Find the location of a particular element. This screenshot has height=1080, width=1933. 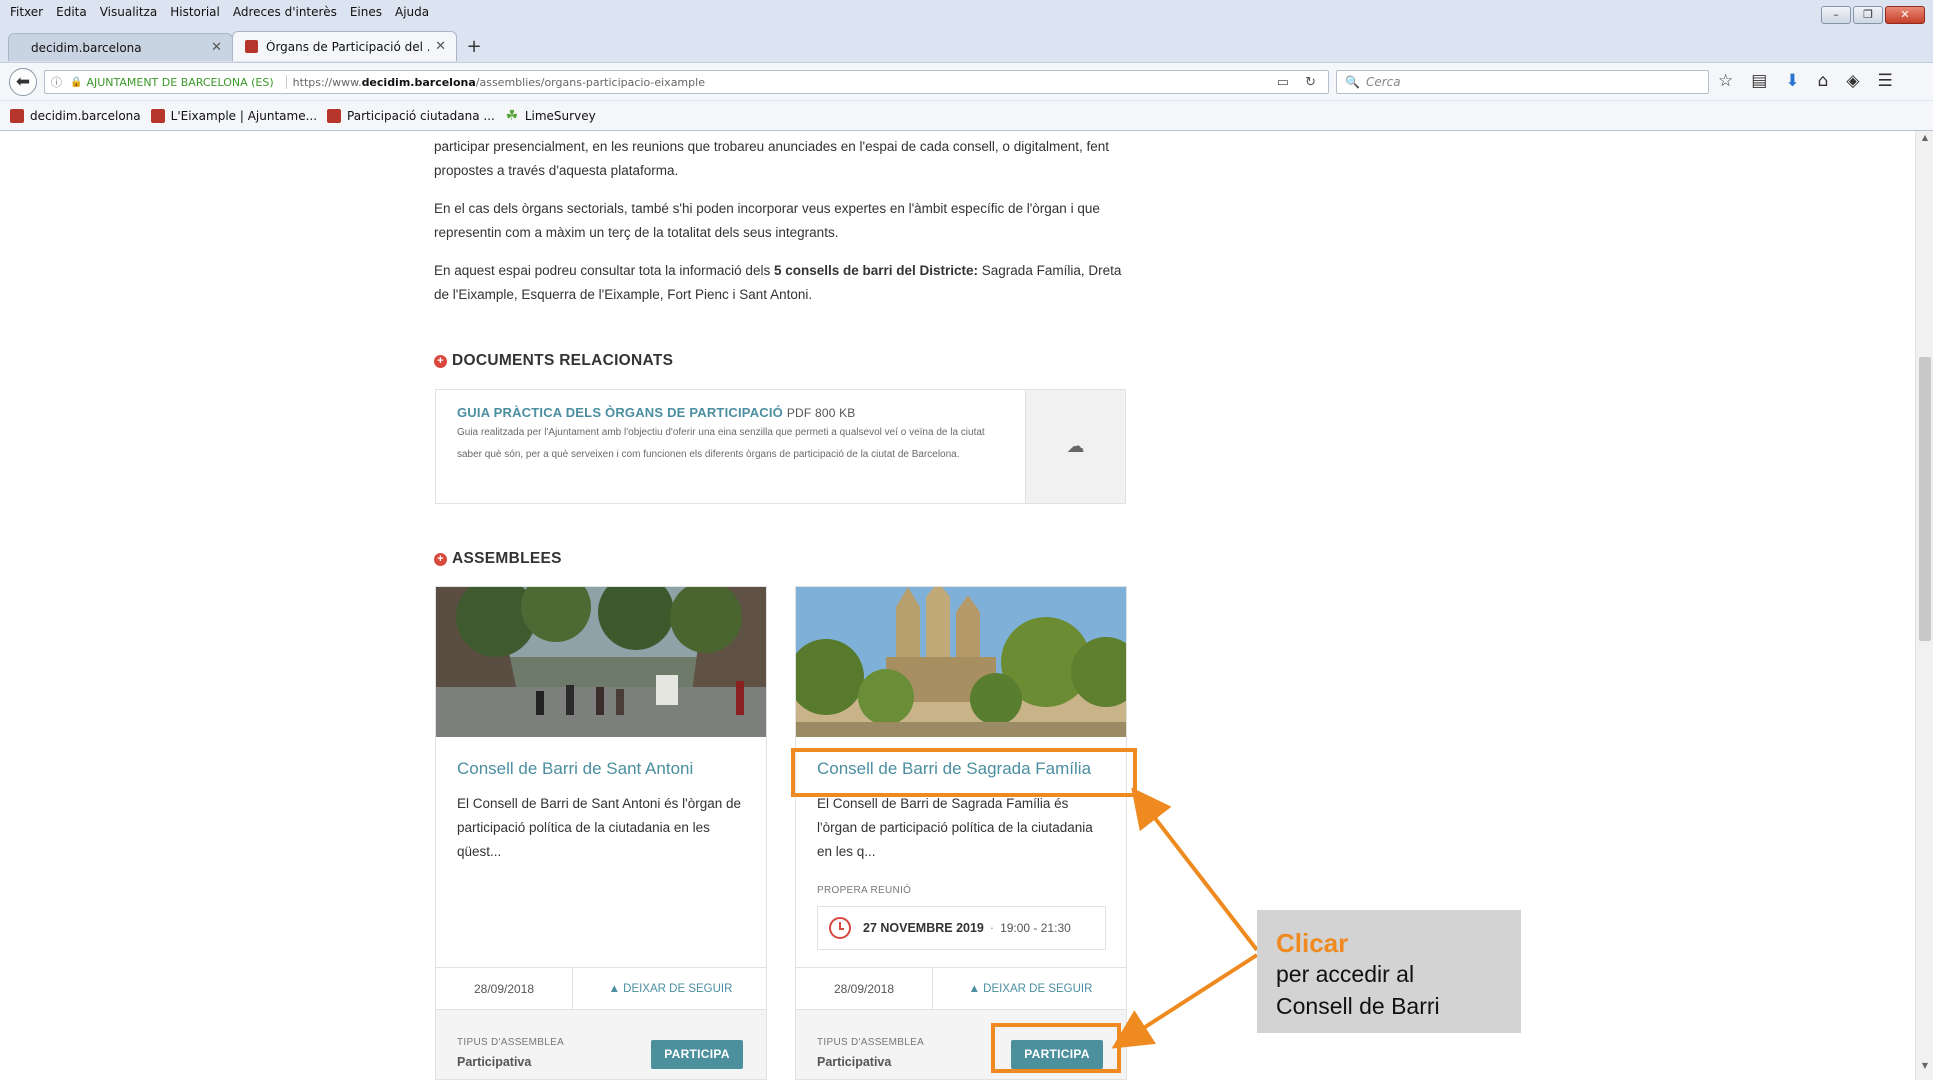

bookmark-item: ☘ LimeSurvey is located at coordinates (550, 116).